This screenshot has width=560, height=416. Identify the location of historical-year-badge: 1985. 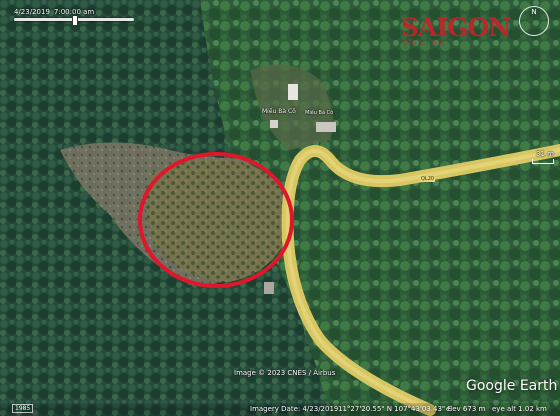
(23, 408).